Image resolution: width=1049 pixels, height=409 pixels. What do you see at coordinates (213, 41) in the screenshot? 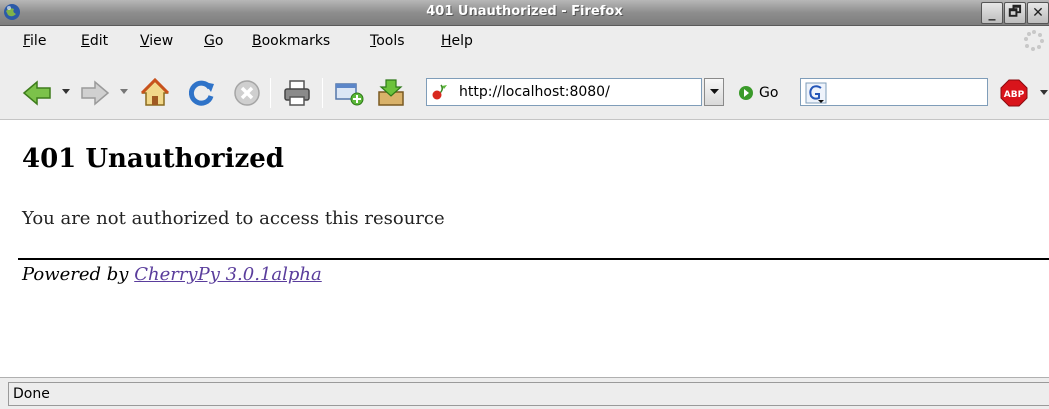
I see `menu-go: Go` at bounding box center [213, 41].